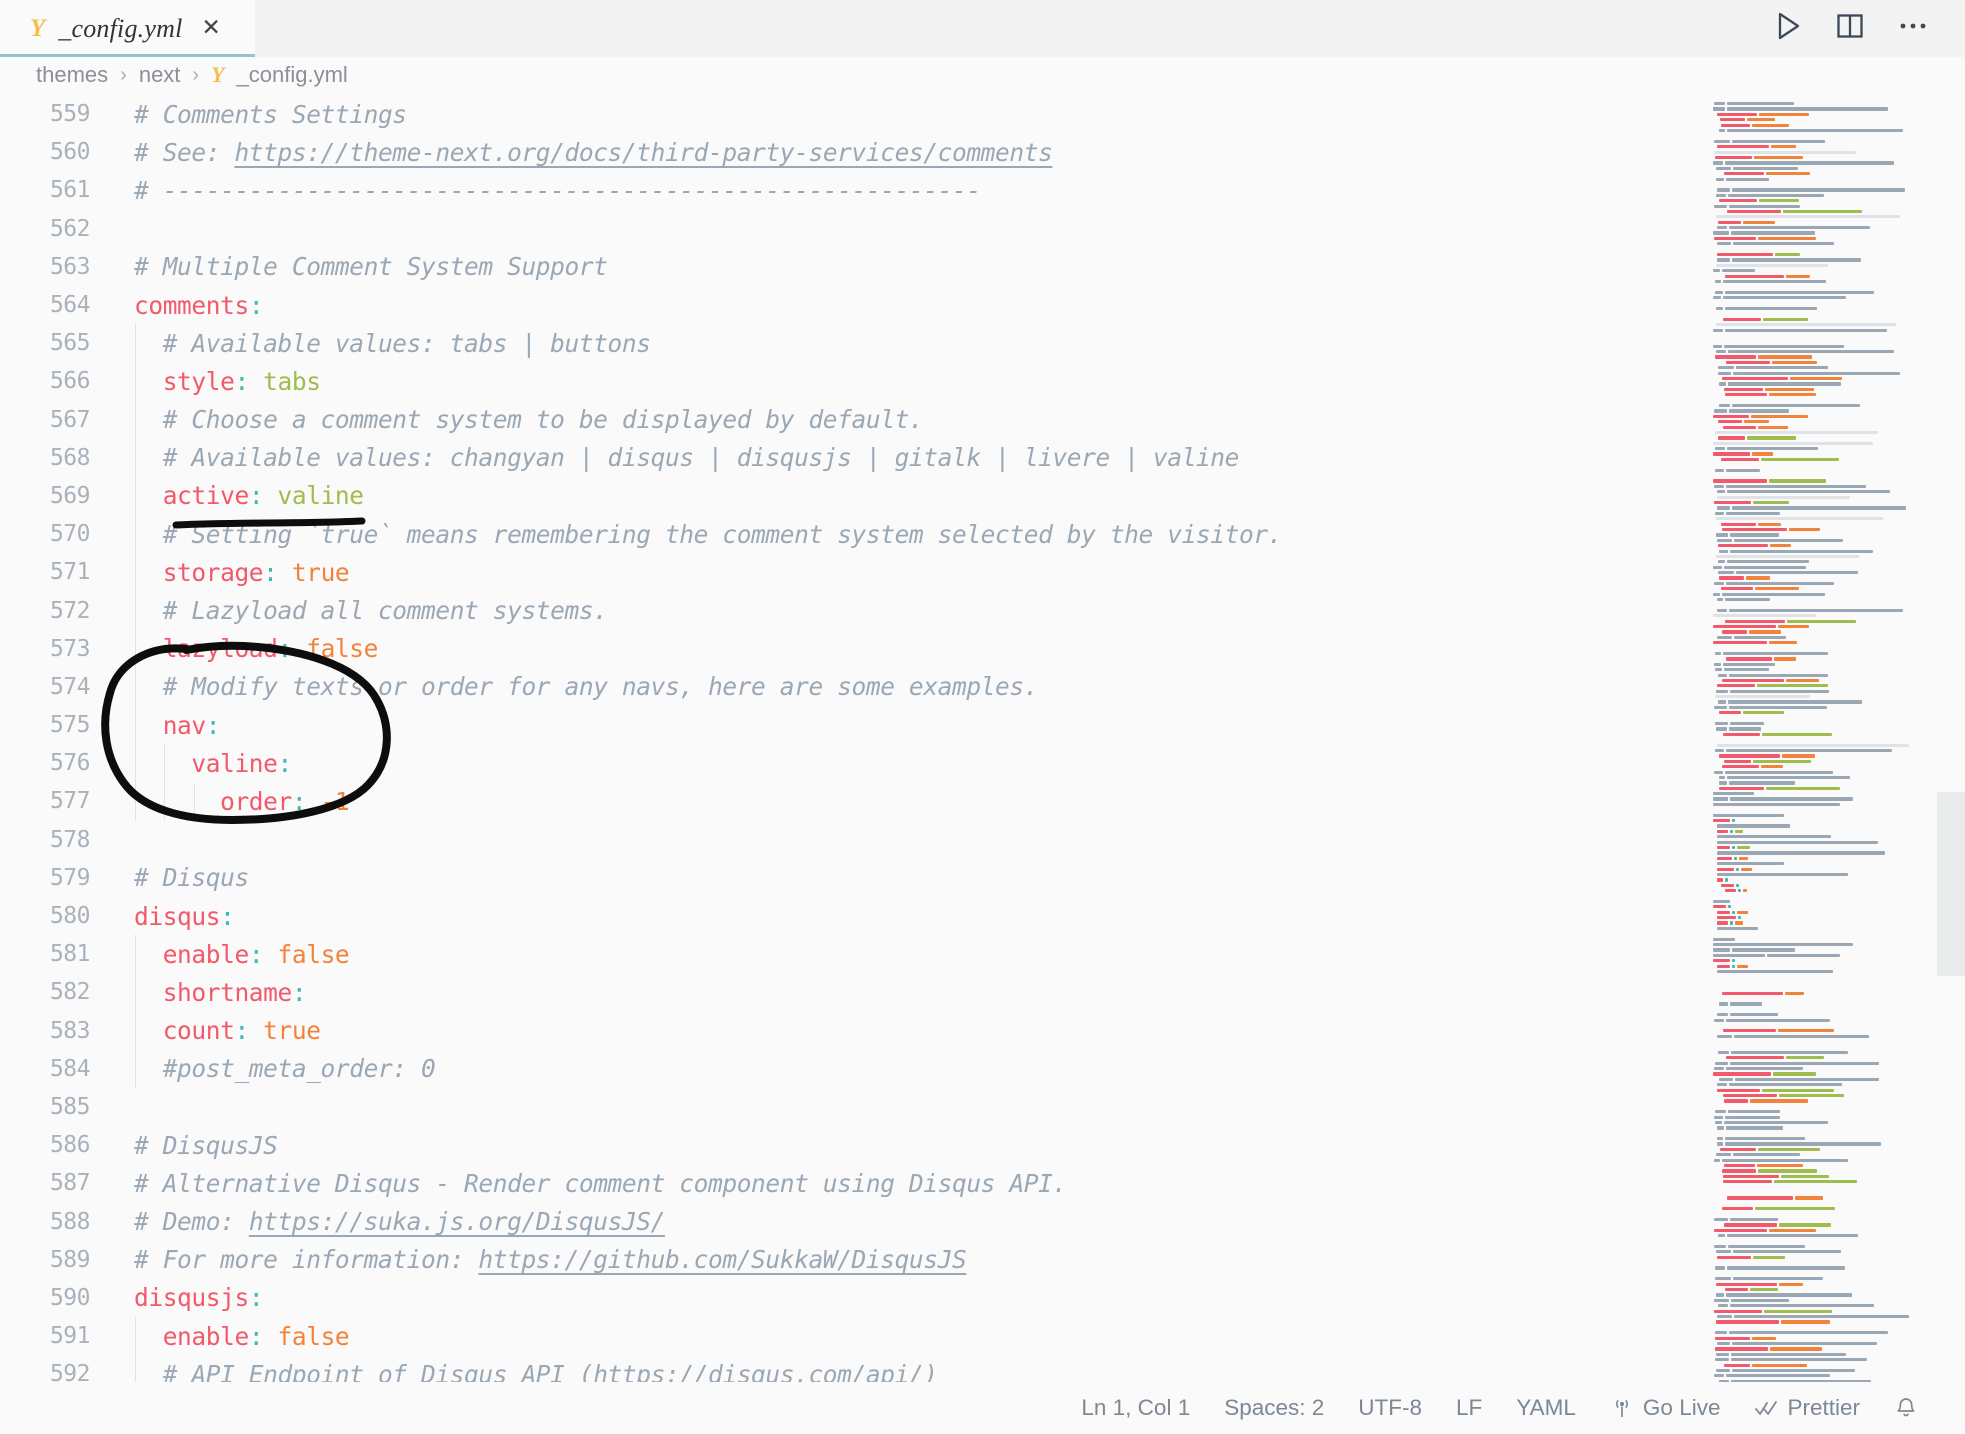 The image size is (1965, 1434). What do you see at coordinates (127, 28) in the screenshot?
I see `editor-tab-config-yml: Y _config.yml ✕` at bounding box center [127, 28].